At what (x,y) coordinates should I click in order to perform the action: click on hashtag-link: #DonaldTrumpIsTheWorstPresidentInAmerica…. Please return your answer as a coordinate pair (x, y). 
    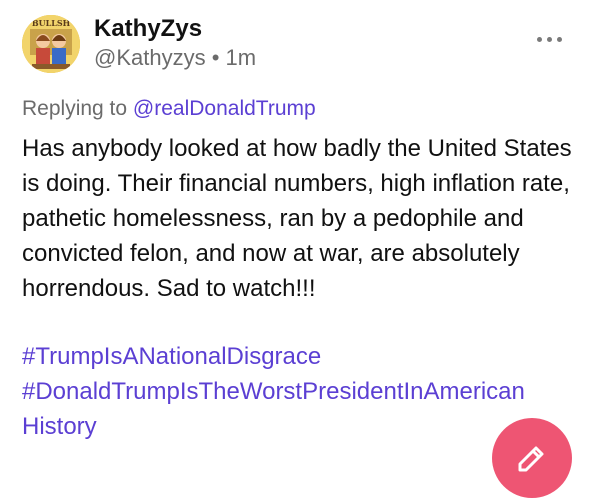
    Looking at the image, I should click on (302, 391).